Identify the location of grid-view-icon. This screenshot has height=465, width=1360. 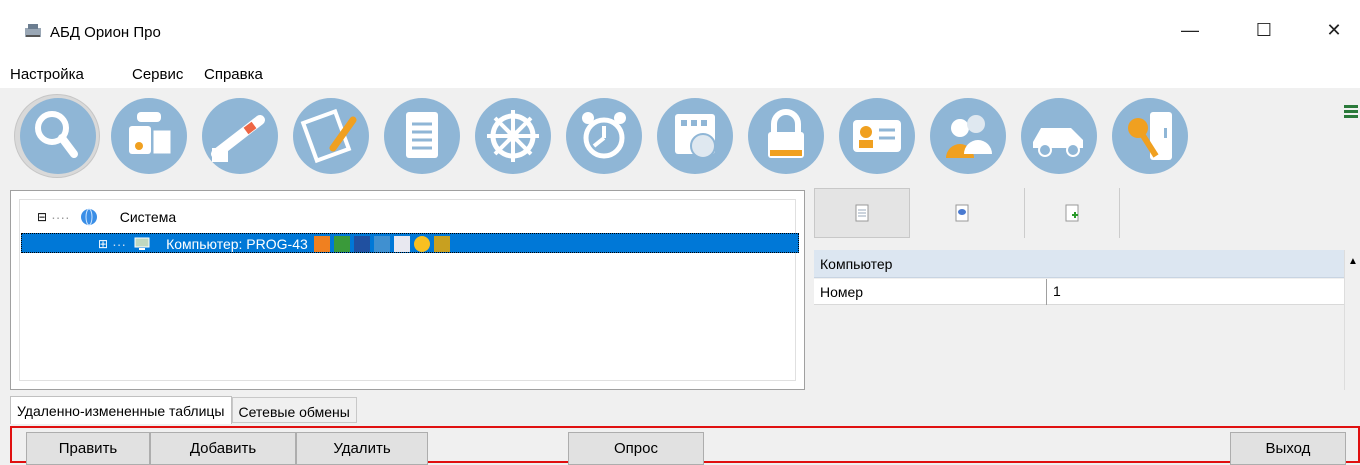
(1351, 112).